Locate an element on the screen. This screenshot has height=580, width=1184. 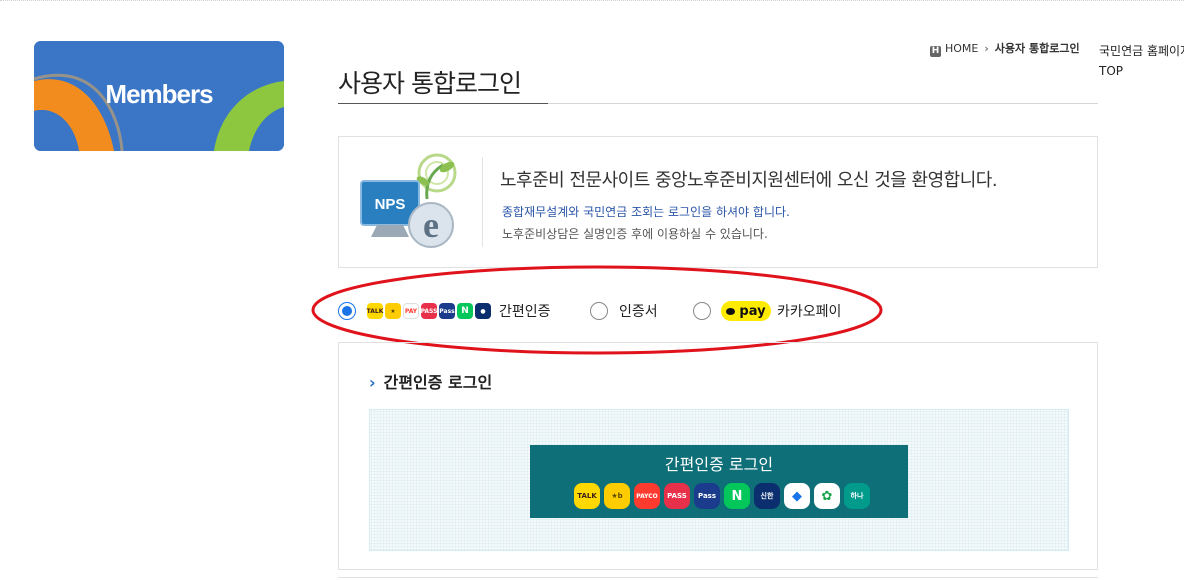
kakaopay-badge: pay is located at coordinates (746, 311).